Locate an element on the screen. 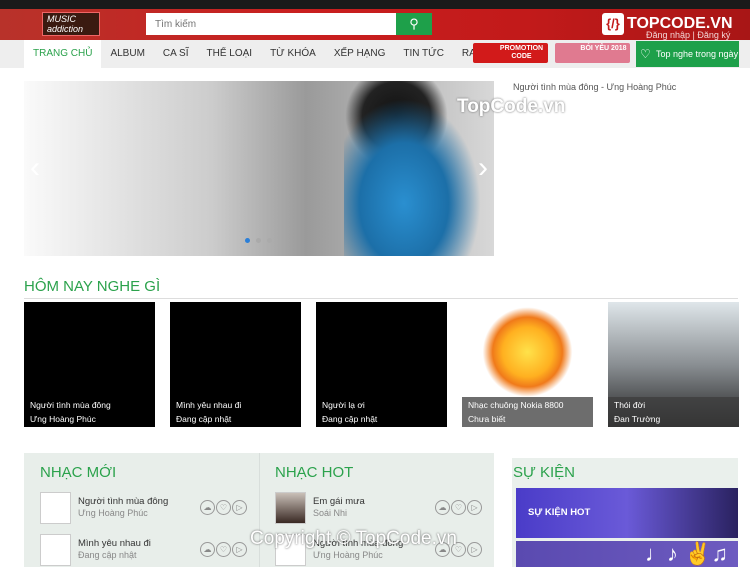 The height and width of the screenshot is (568, 750). search-icon: ⚲ is located at coordinates (414, 23).